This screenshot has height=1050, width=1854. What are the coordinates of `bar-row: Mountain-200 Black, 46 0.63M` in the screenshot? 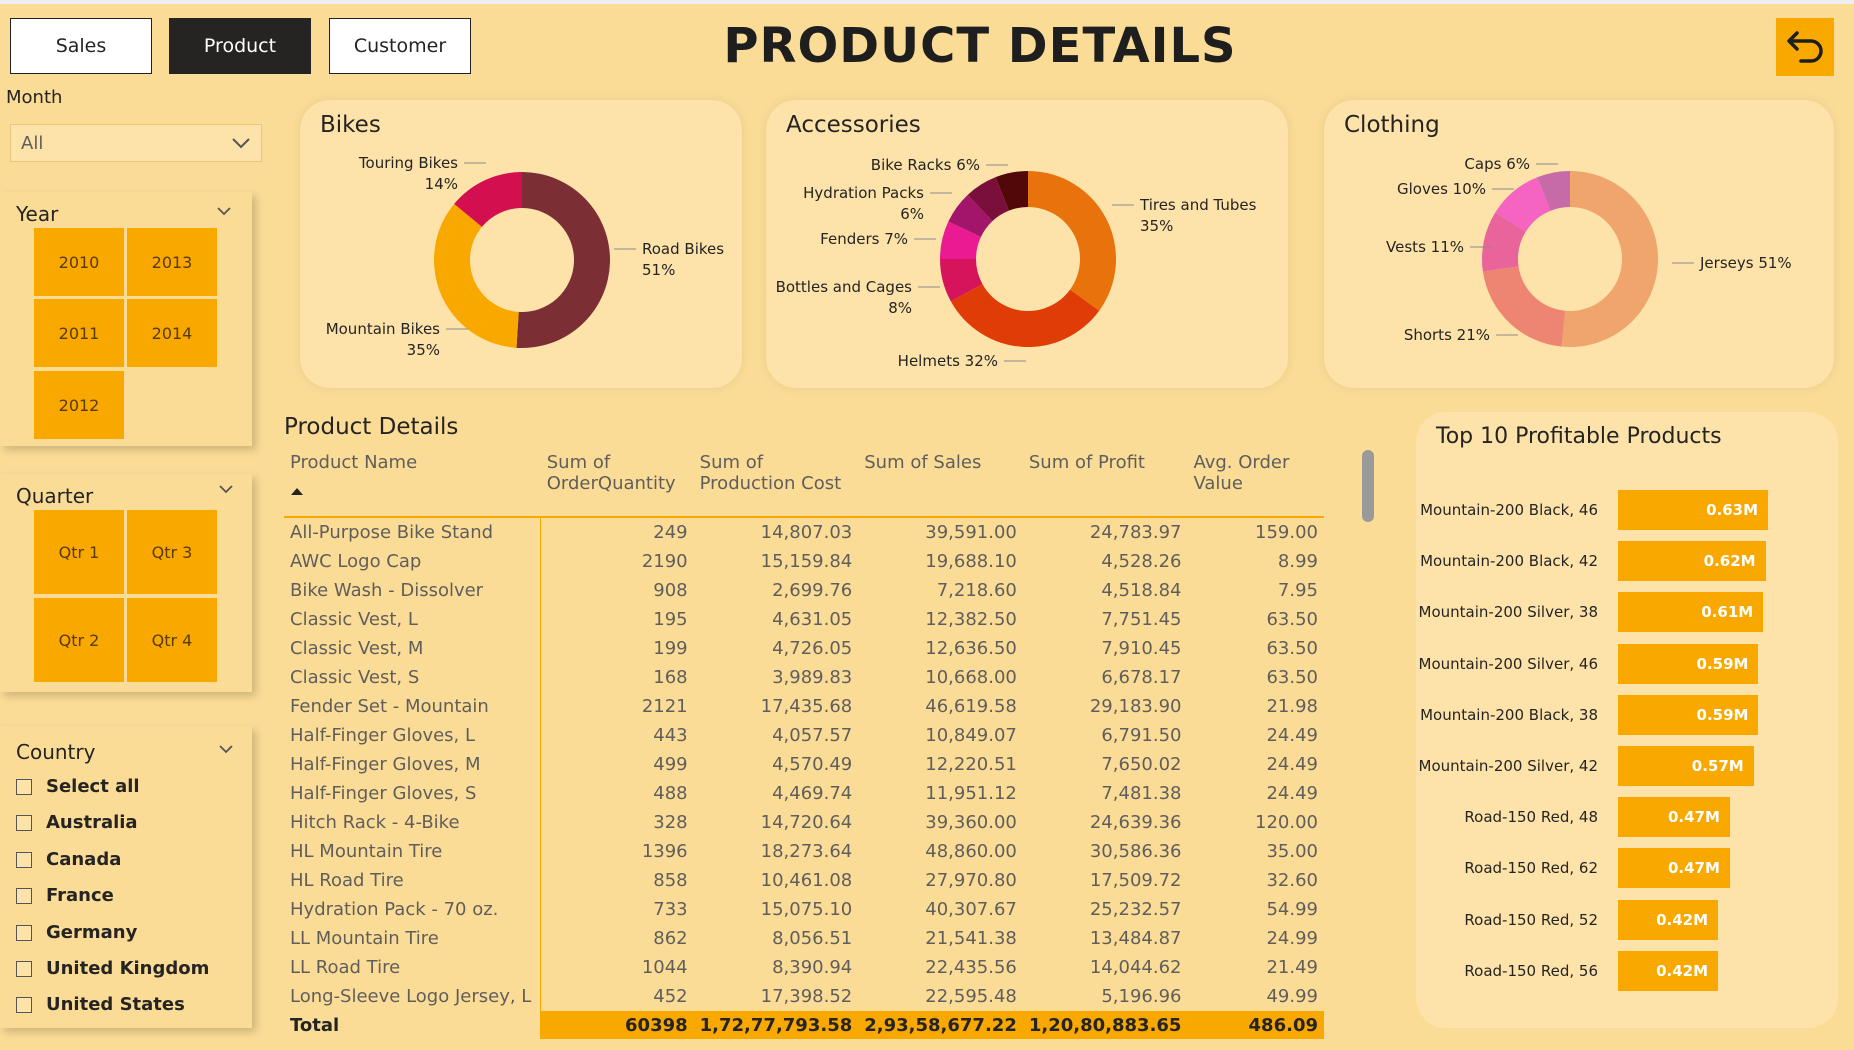 It's located at (1627, 511).